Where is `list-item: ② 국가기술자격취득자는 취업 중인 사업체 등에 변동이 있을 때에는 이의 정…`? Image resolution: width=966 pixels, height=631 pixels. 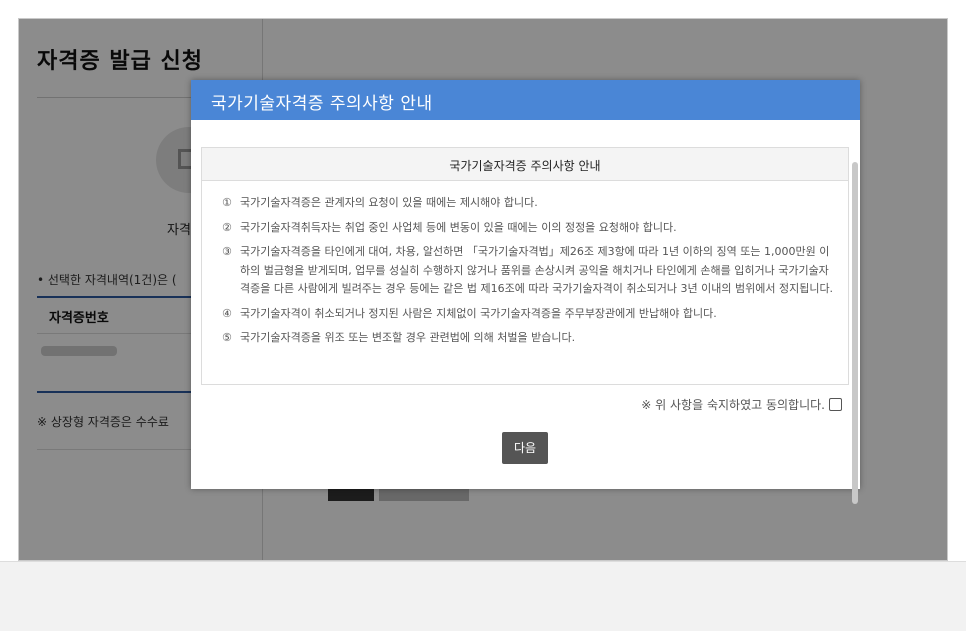
list-item: ② 국가기술자격취득자는 취업 중인 사업체 등에 변동이 있을 때에는 이의 정… is located at coordinates (528, 228).